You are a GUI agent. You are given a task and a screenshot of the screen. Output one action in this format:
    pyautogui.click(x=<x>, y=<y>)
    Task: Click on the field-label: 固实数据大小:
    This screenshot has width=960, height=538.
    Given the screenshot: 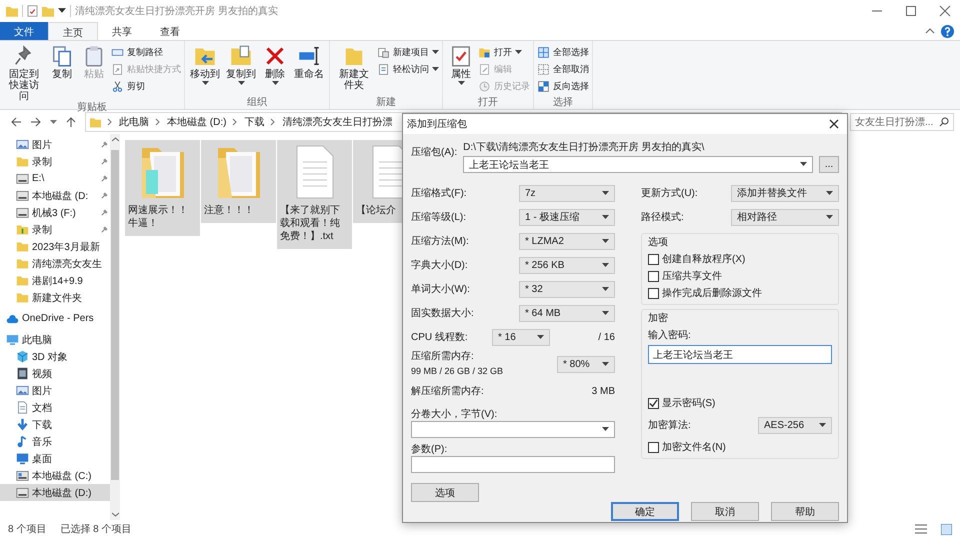 What is the action you would take?
    pyautogui.click(x=442, y=313)
    